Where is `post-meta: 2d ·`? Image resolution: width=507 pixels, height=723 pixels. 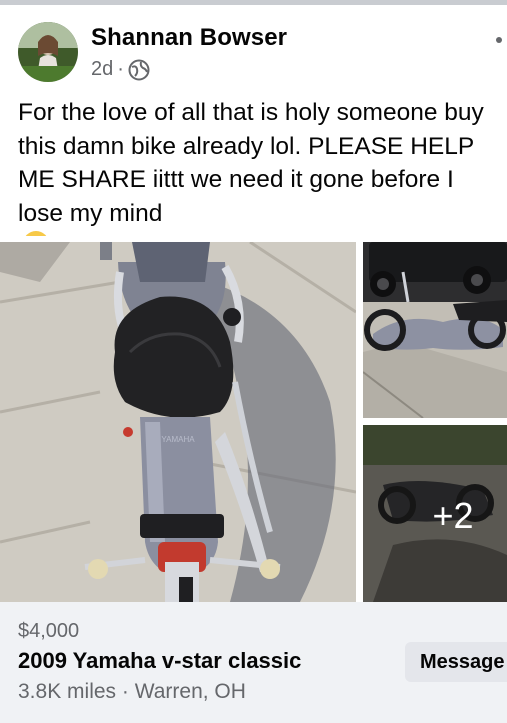 post-meta: 2d · is located at coordinates (120, 69).